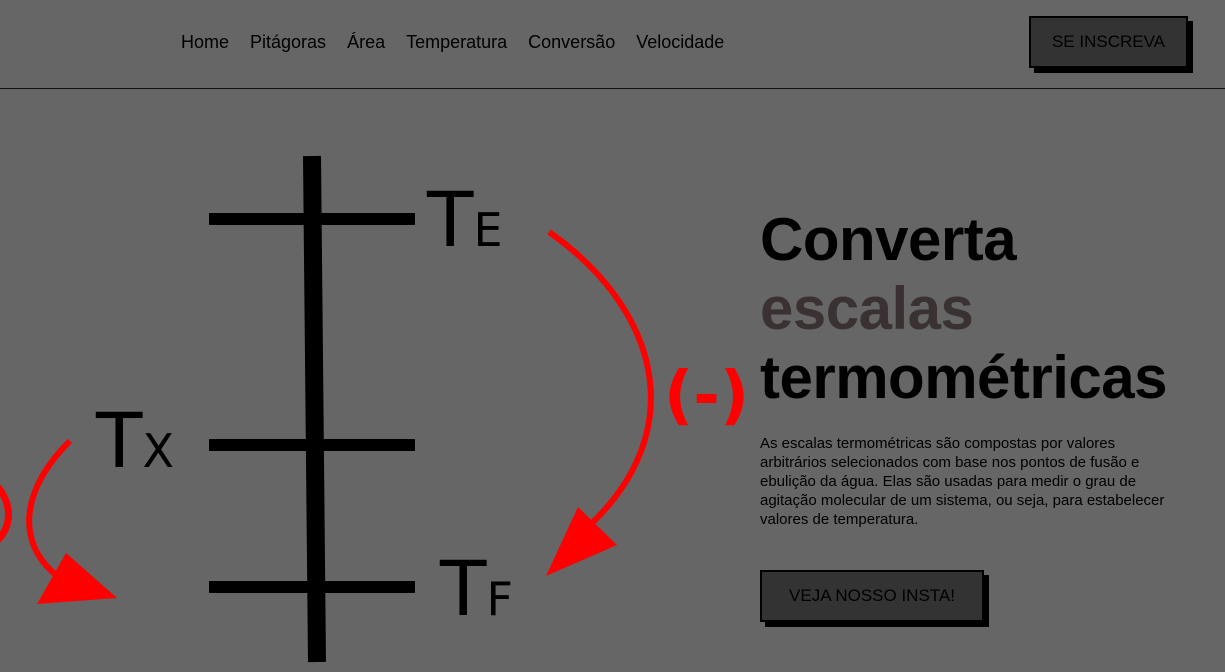 This screenshot has height=672, width=1225. I want to click on label-te: TE, so click(464, 219).